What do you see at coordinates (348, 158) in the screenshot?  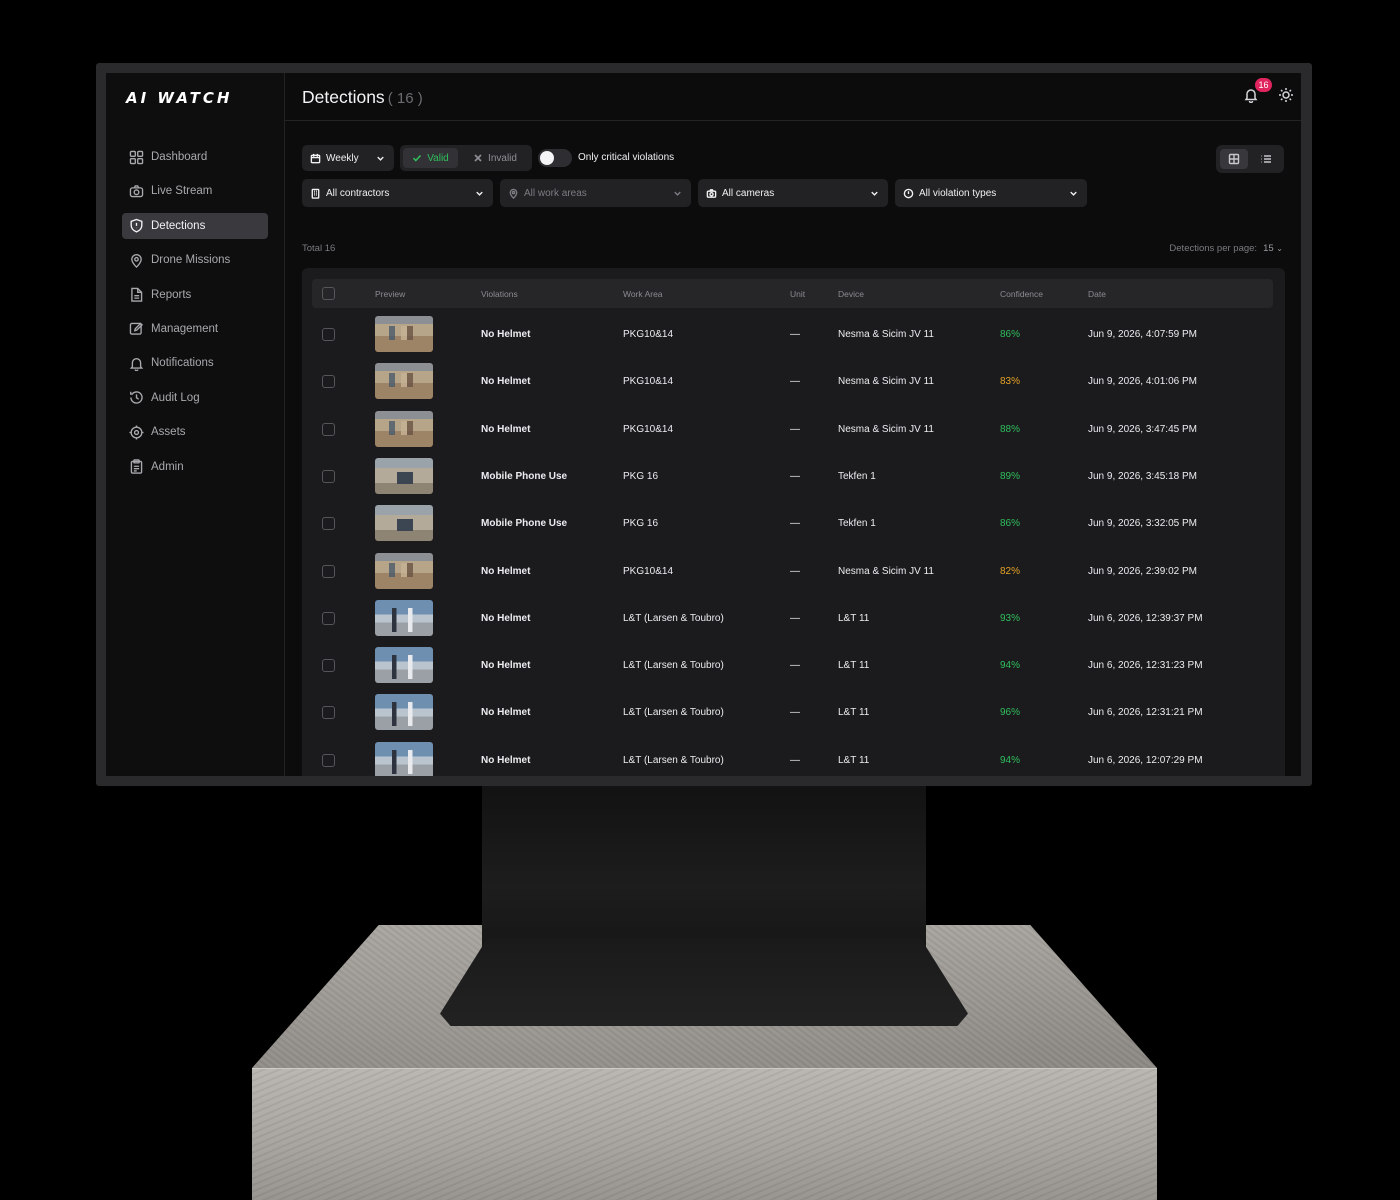 I see `period-select: Weekly` at bounding box center [348, 158].